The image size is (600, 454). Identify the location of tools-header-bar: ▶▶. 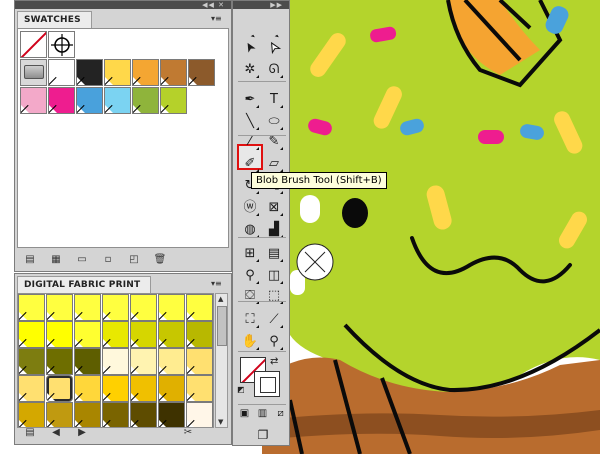
(261, 5).